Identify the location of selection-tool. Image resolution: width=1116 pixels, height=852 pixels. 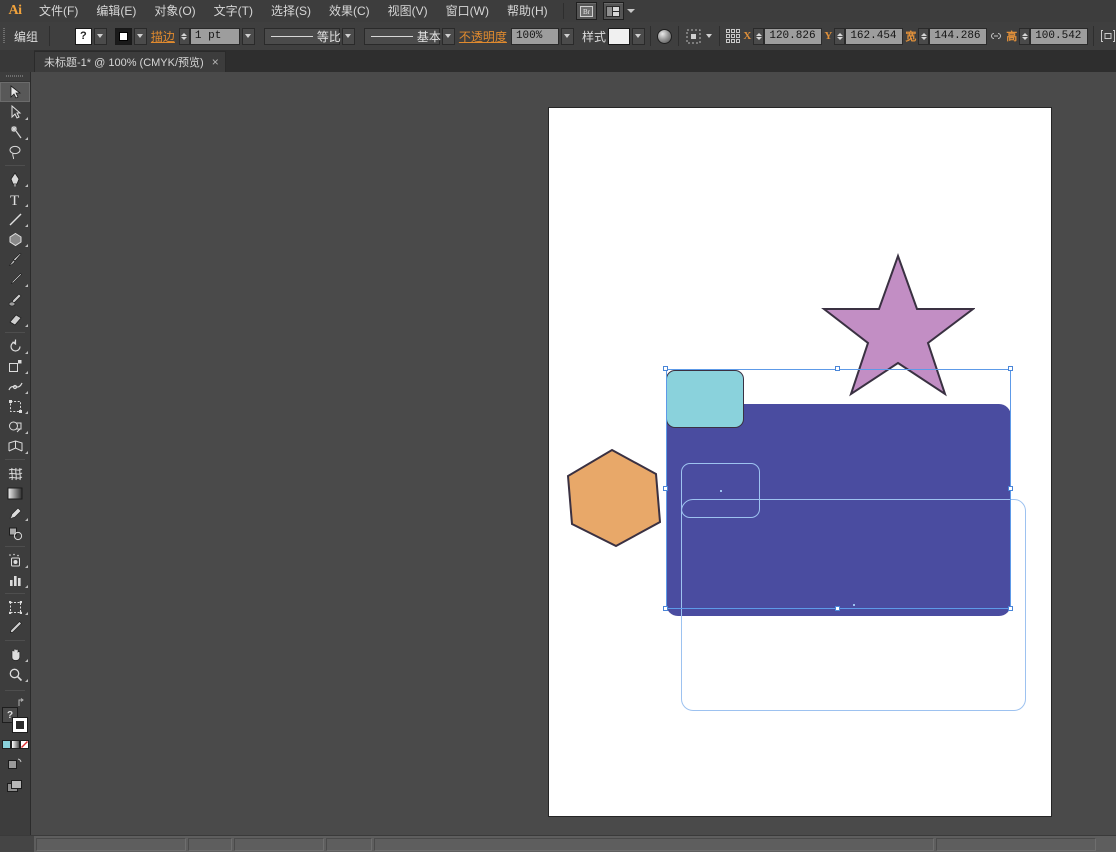
(15, 92).